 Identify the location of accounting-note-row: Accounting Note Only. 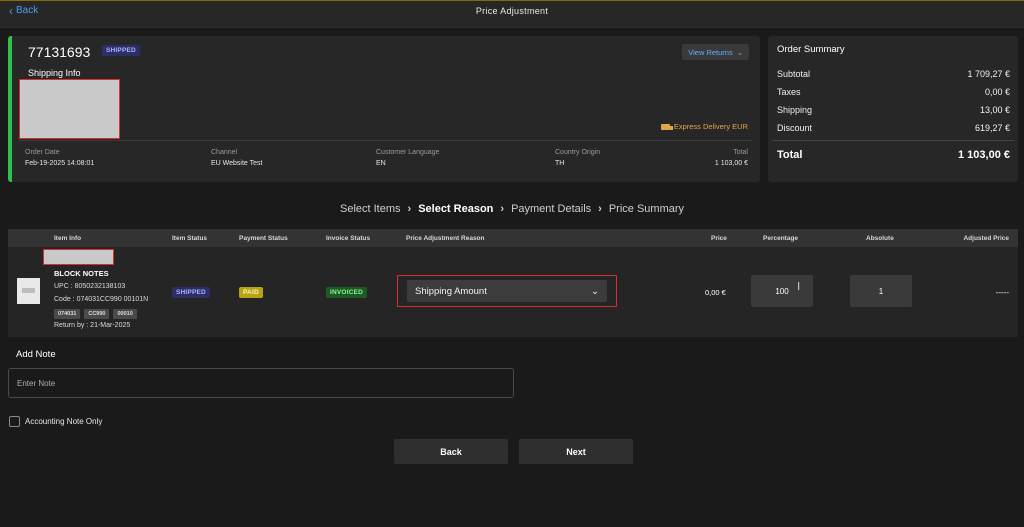
(55, 421).